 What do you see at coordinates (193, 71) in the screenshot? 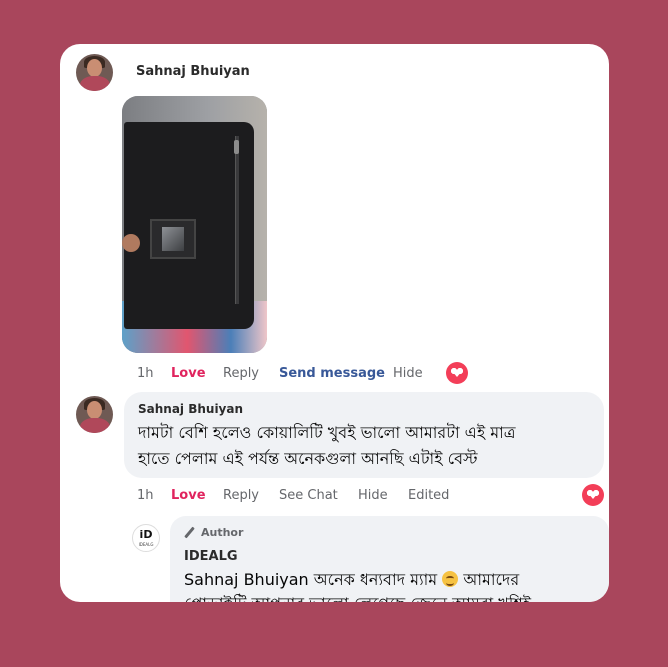
I see `post-author-name: Sahnaj Bhuiyan` at bounding box center [193, 71].